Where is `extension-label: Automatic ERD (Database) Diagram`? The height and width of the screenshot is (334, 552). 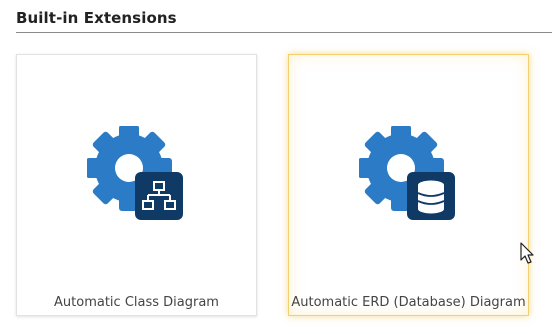 extension-label: Automatic ERD (Database) Diagram is located at coordinates (408, 302).